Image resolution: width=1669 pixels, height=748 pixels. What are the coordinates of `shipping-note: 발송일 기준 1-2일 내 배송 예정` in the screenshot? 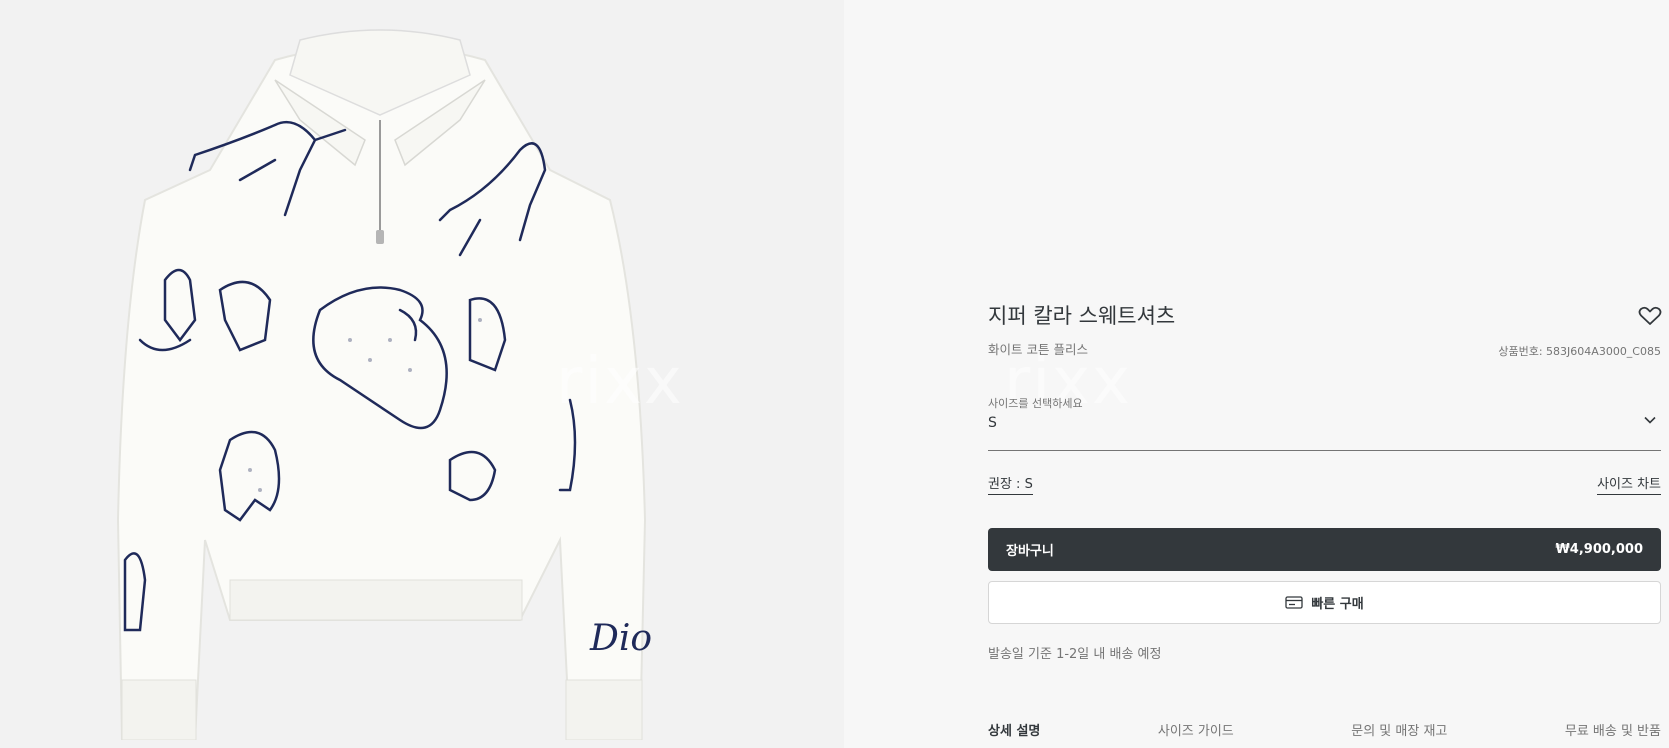 It's located at (1075, 654).